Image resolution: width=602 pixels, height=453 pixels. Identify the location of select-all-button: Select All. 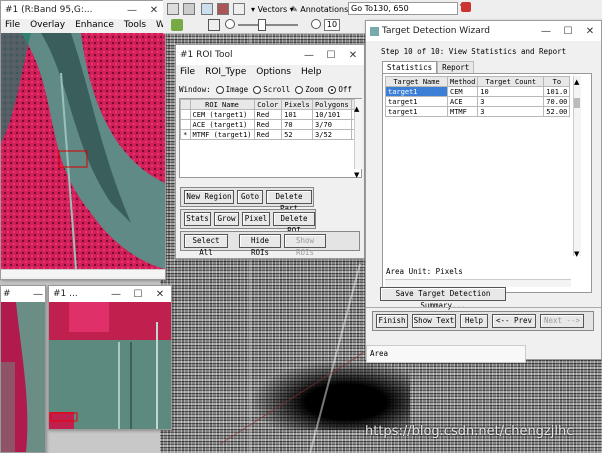
(206, 245).